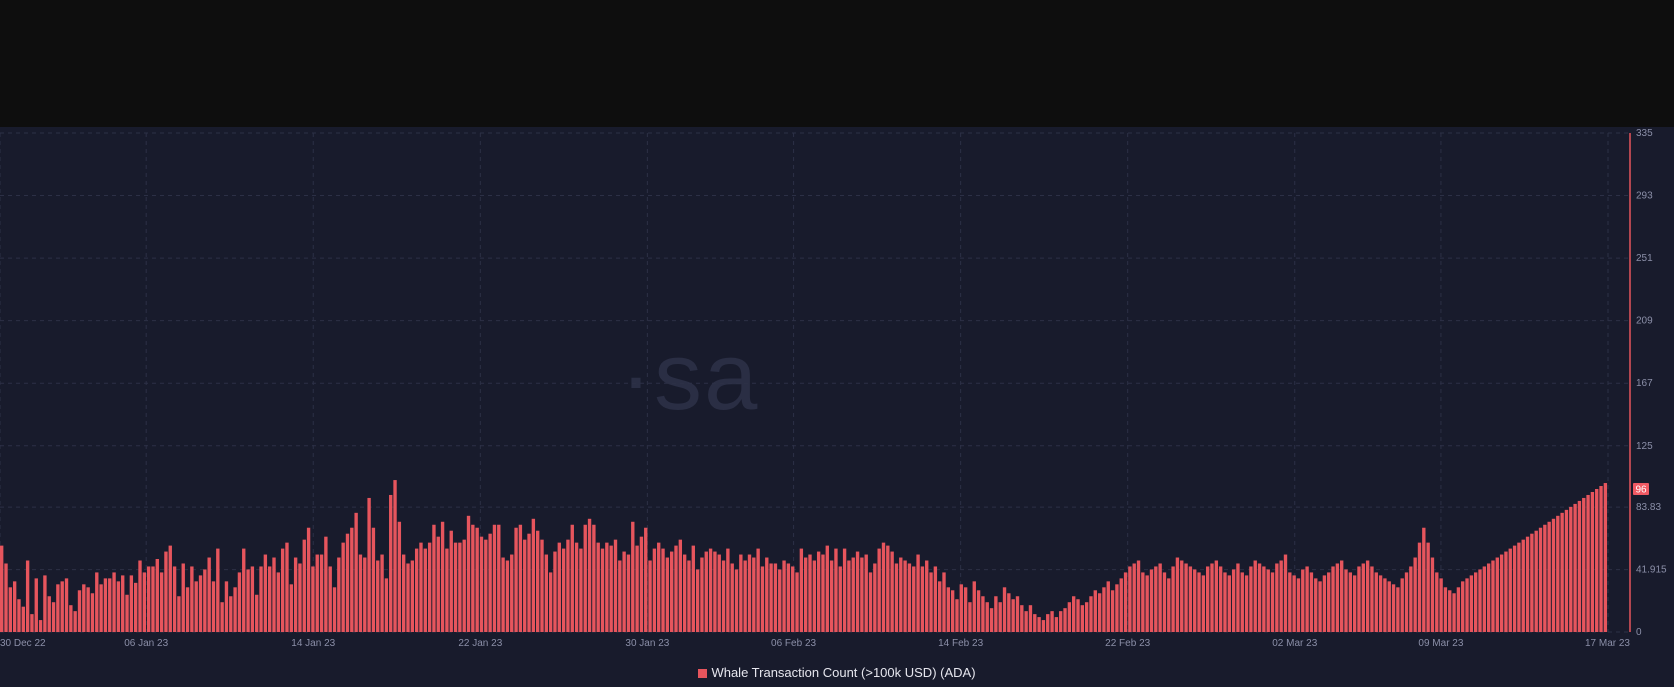  Describe the element at coordinates (1127, 643) in the screenshot. I see `x-tick-label: 22 Feb 23` at that location.